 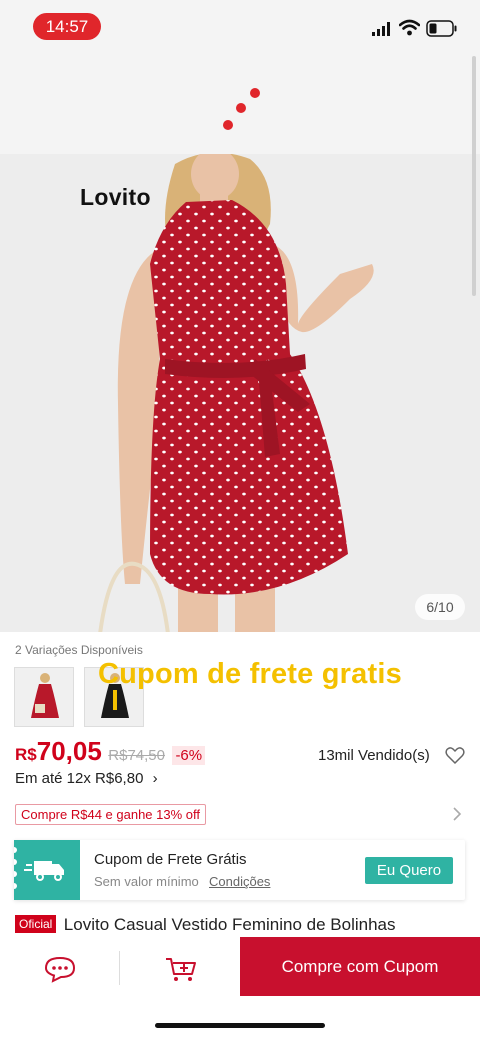 What do you see at coordinates (374, 755) in the screenshot?
I see `sold-count: 13mil Vendido(s)` at bounding box center [374, 755].